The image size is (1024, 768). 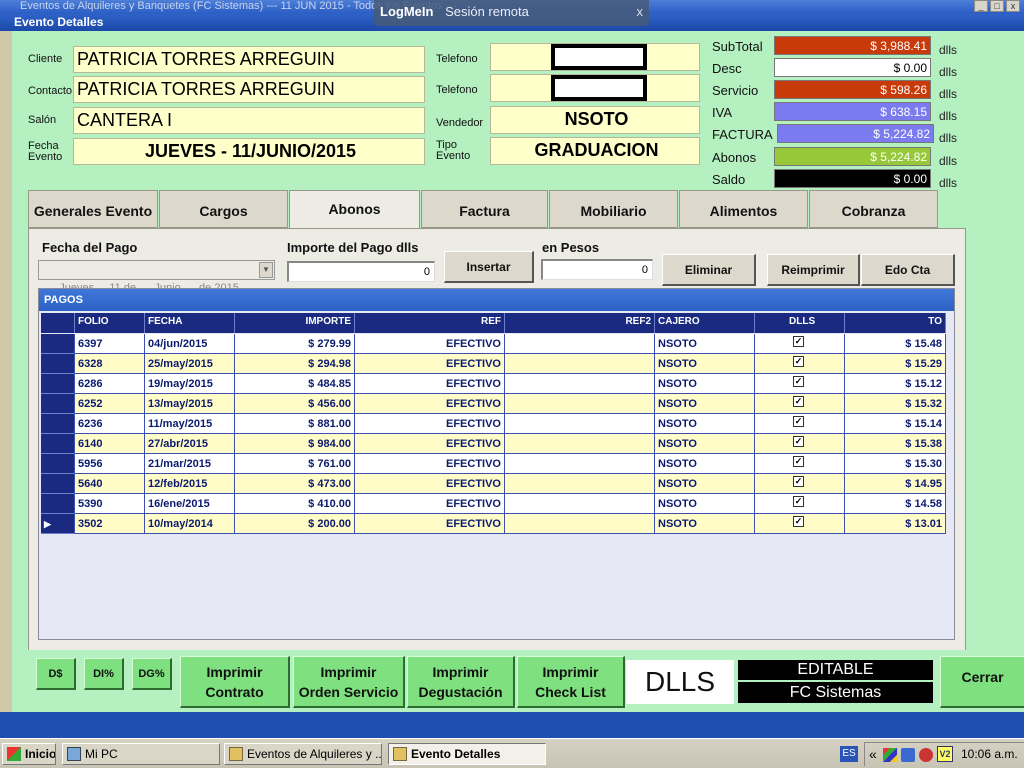 I want to click on col-to: TO, so click(x=895, y=323).